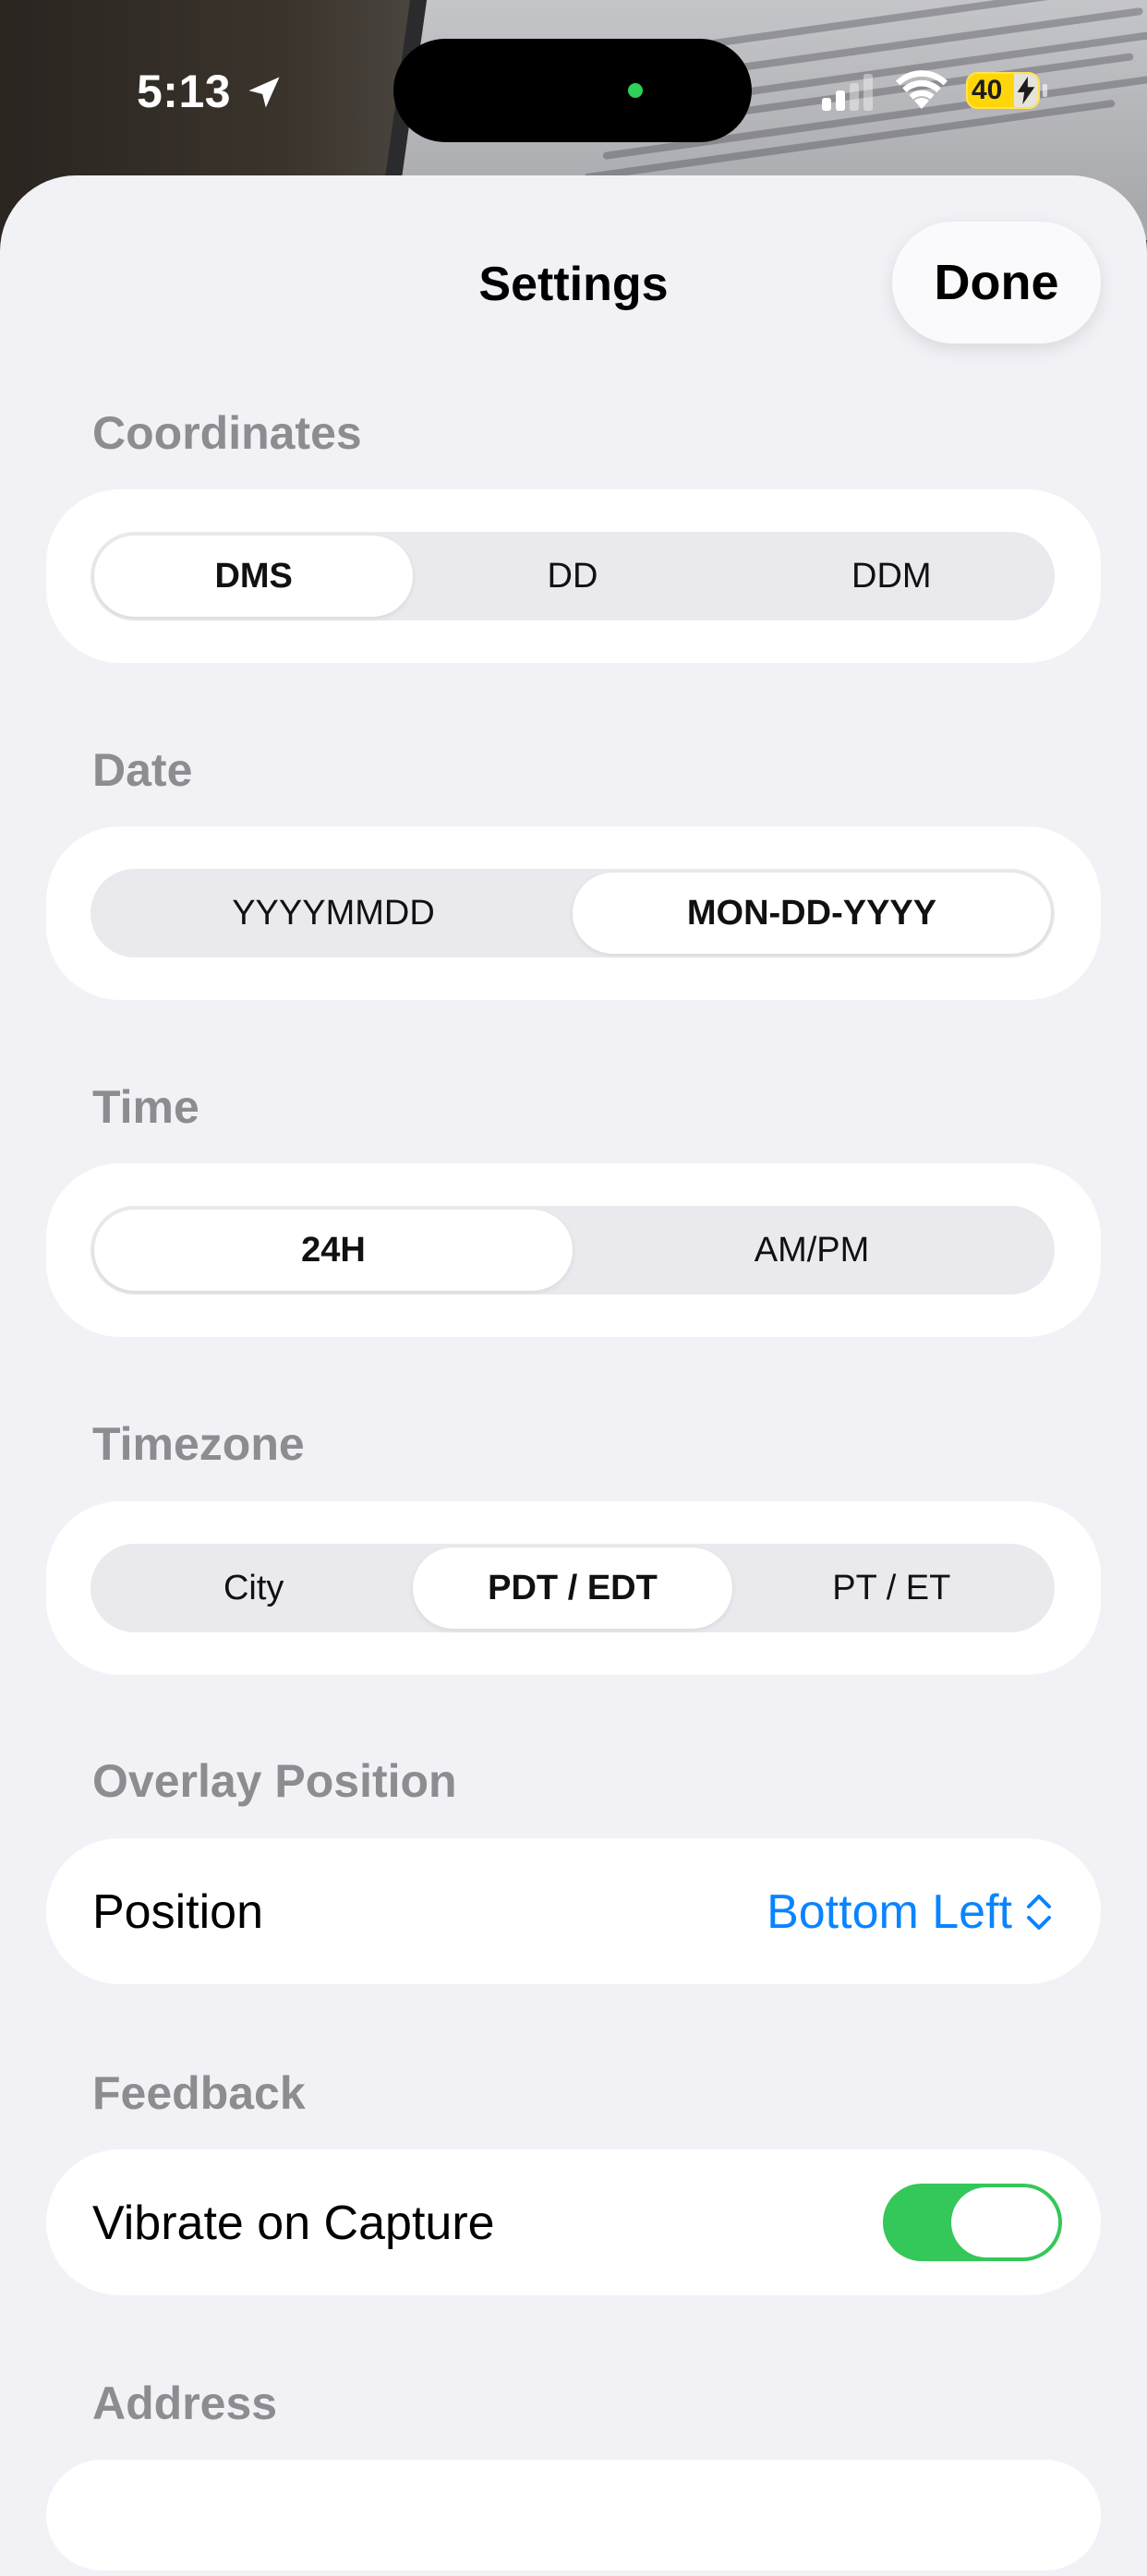 The image size is (1147, 2576). What do you see at coordinates (142, 770) in the screenshot?
I see `section-header-date: Date` at bounding box center [142, 770].